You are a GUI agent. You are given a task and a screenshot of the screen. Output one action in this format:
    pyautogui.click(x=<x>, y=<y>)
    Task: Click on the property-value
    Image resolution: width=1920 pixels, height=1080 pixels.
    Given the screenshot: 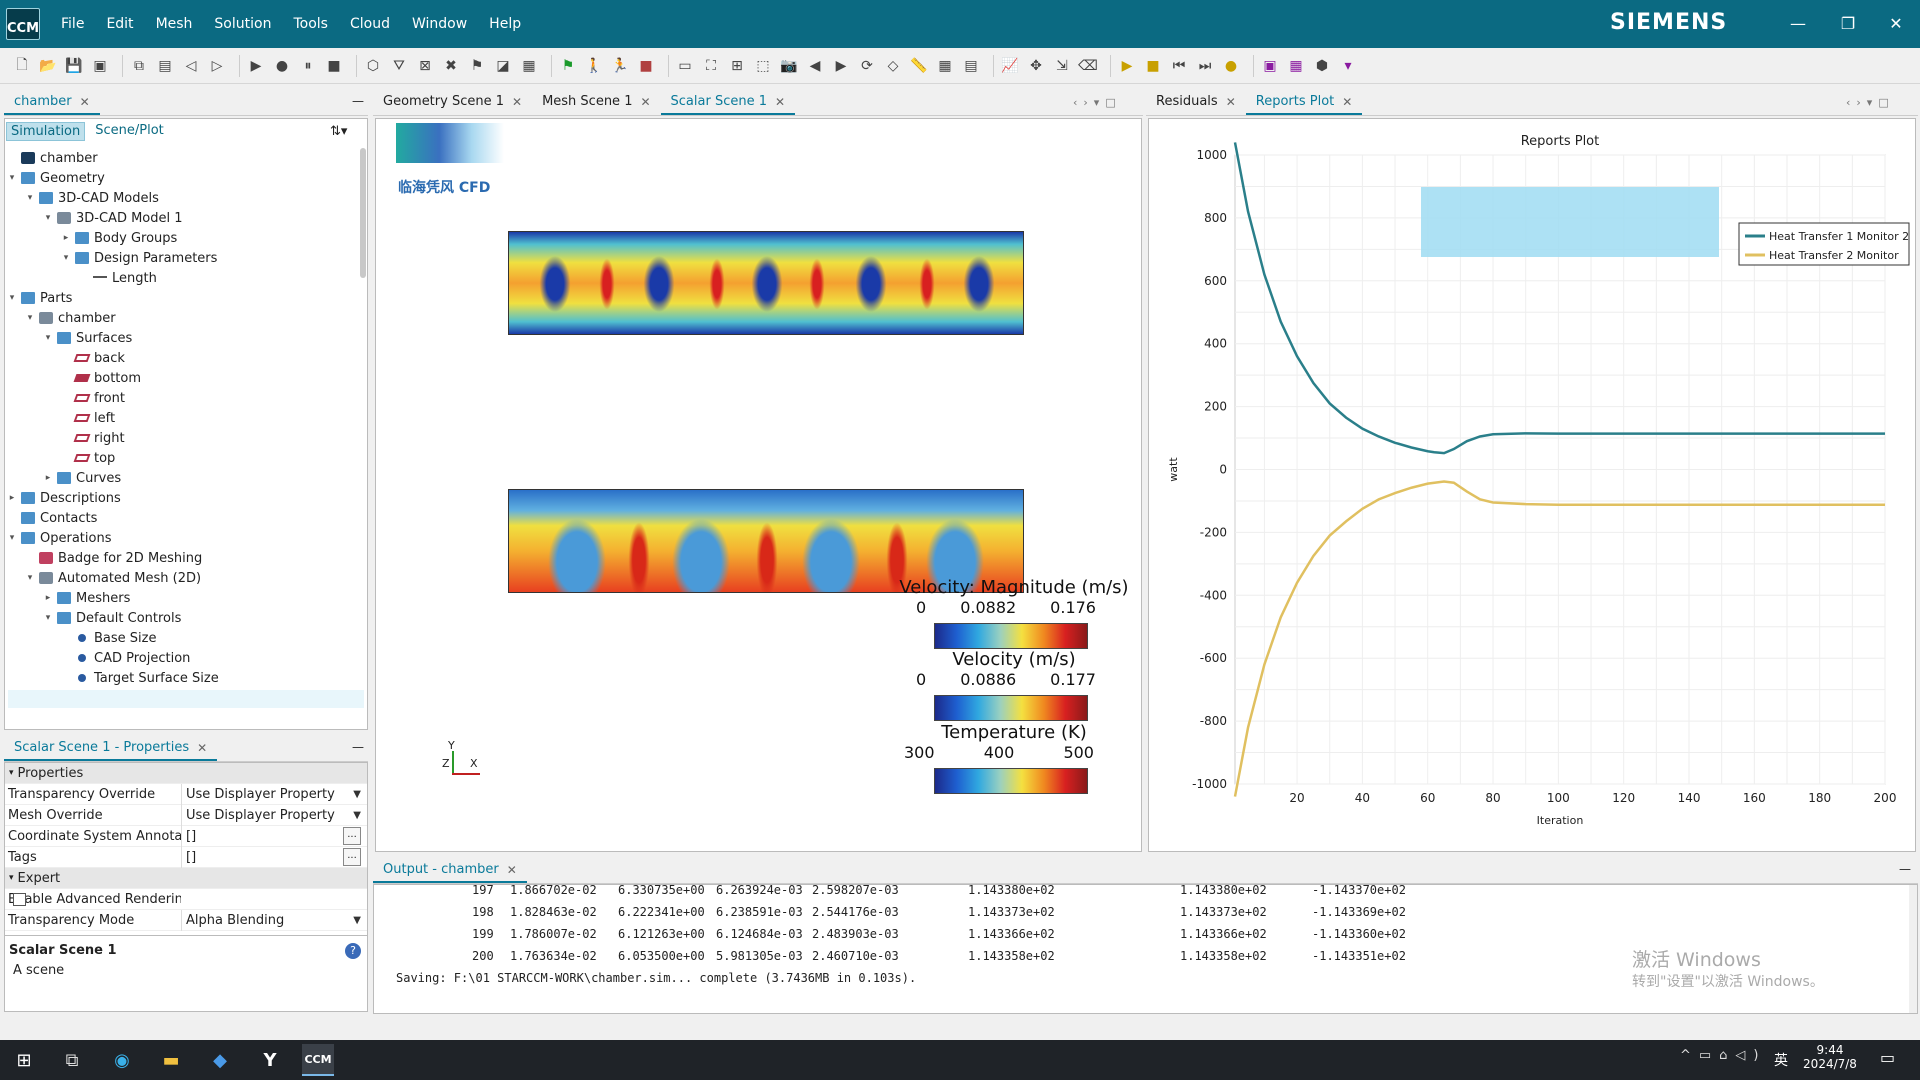 What is the action you would take?
    pyautogui.click(x=190, y=899)
    